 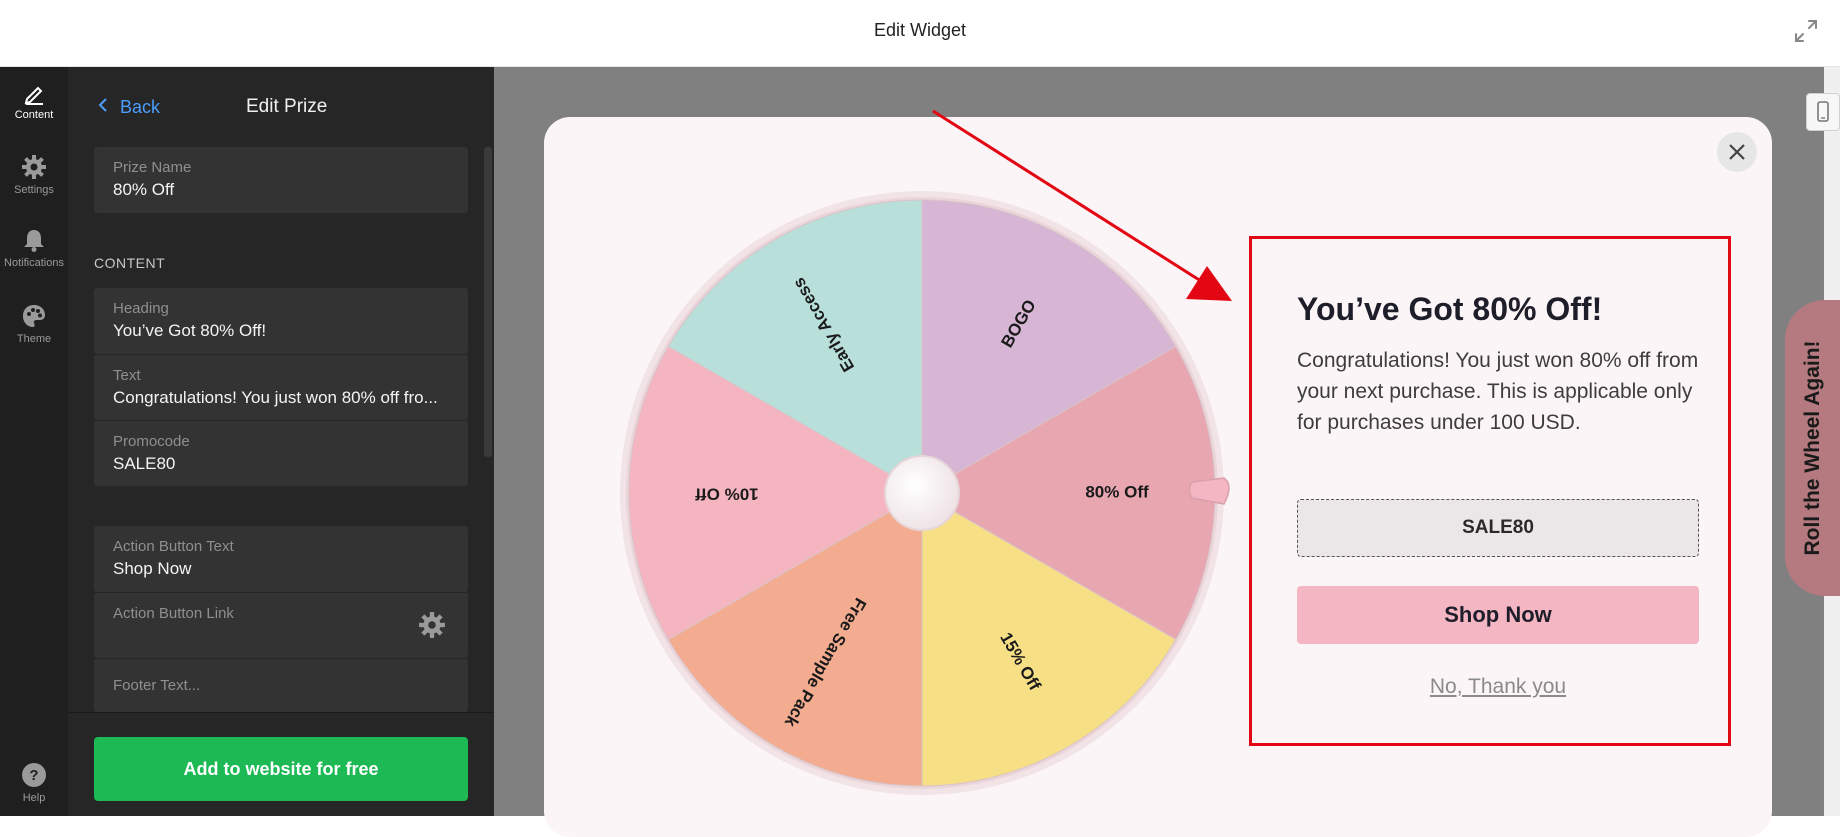 What do you see at coordinates (130, 263) in the screenshot?
I see `content-section-label: CONTENT` at bounding box center [130, 263].